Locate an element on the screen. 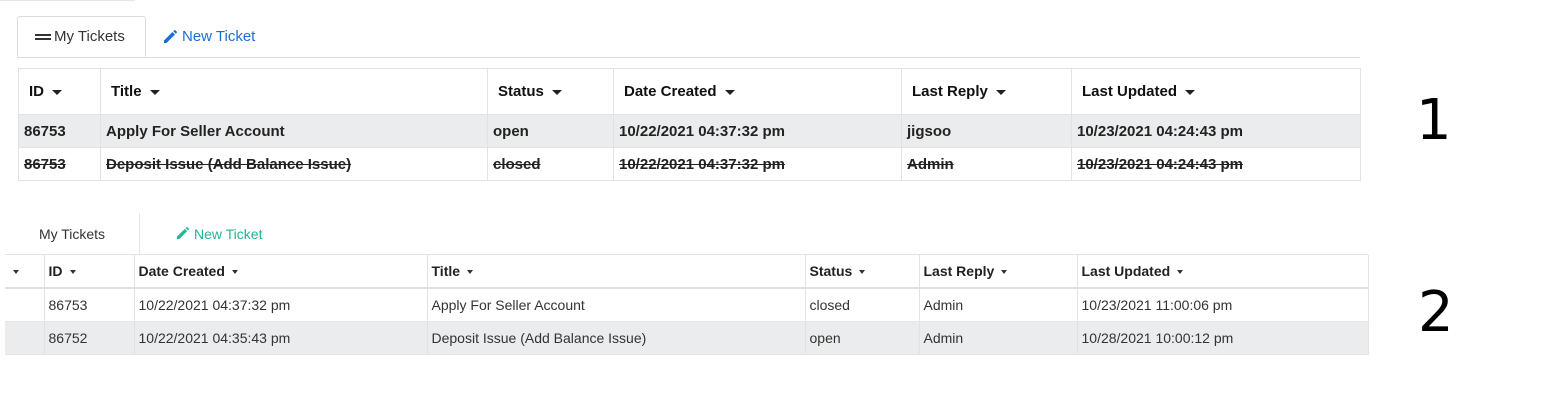  v2-col-date-created: Date Created is located at coordinates (281, 272).